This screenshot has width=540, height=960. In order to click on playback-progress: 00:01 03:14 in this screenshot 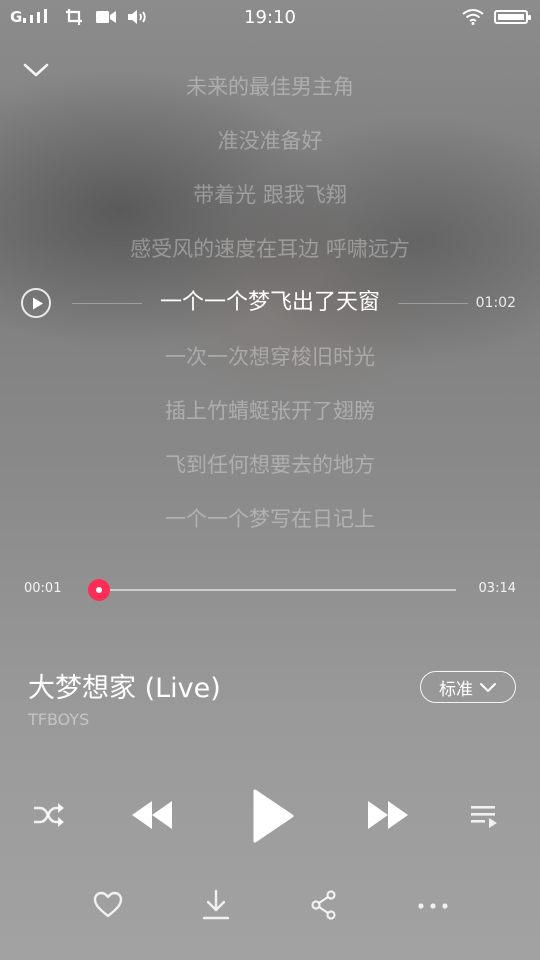, I will do `click(270, 589)`.